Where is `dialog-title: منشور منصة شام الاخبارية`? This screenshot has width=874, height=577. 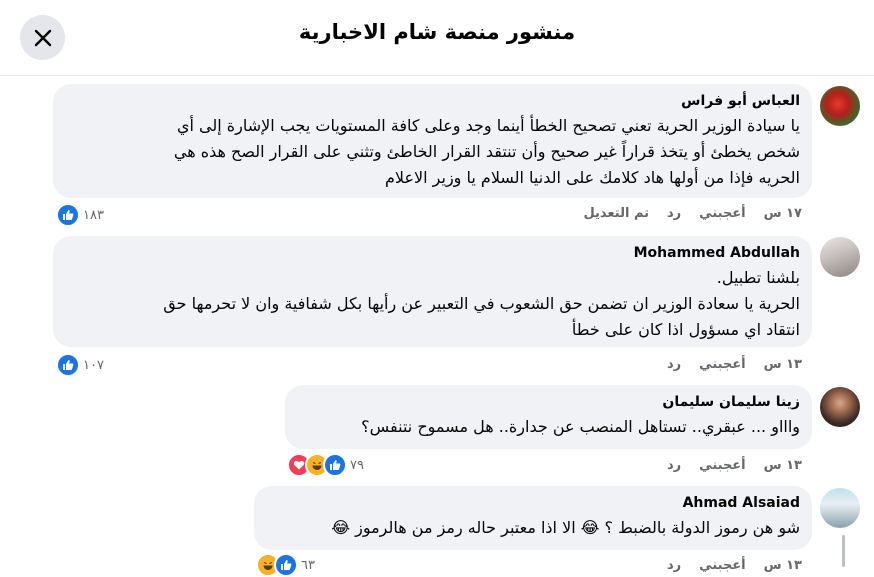
dialog-title: منشور منصة شام الاخبارية is located at coordinates (437, 32).